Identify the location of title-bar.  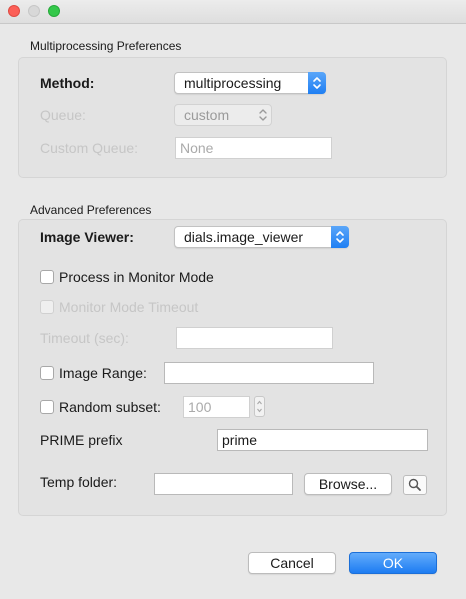
(233, 12).